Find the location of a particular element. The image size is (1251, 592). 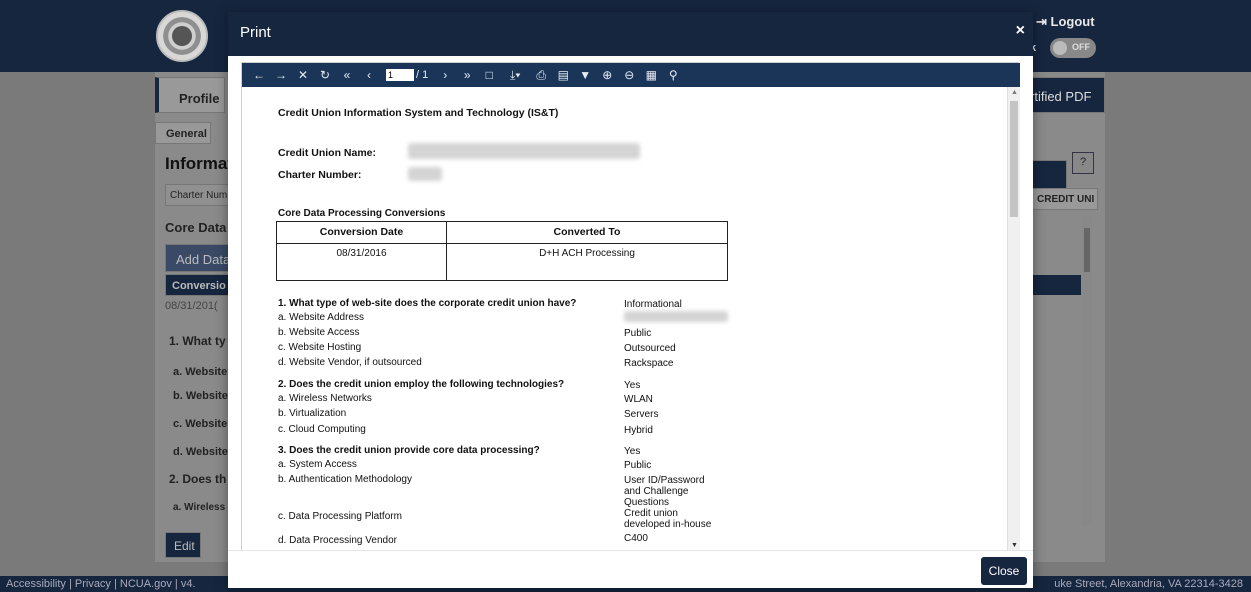

q3-item-value: C400 is located at coordinates (636, 538).